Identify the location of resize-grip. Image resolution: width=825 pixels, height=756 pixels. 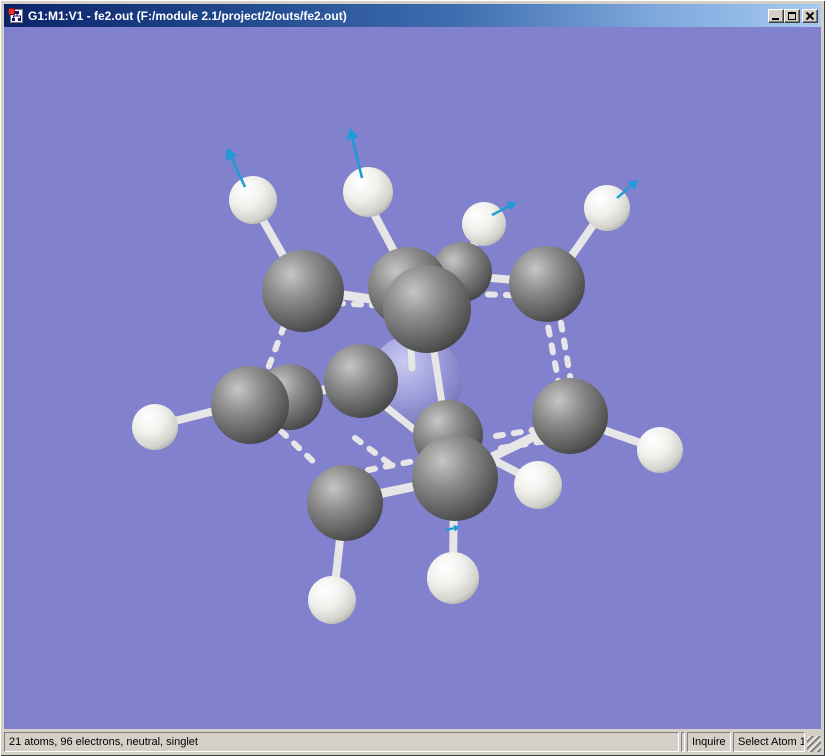
(814, 744).